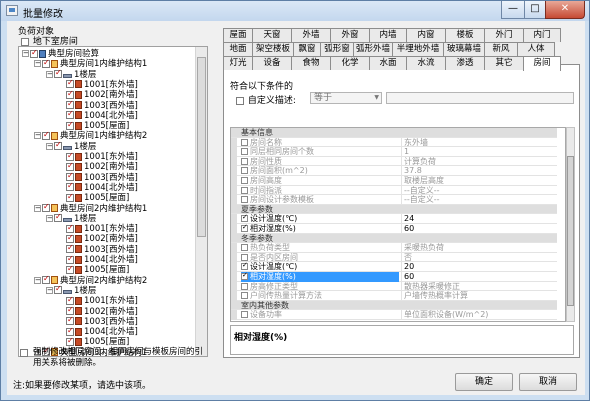  I want to click on tab-row1-3: 外窗, so click(350, 35).